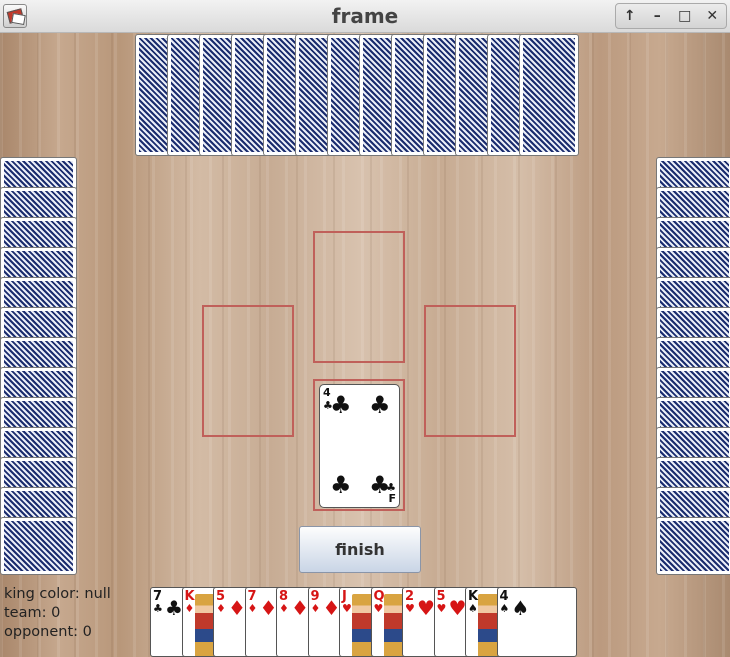 Image resolution: width=730 pixels, height=657 pixels. Describe the element at coordinates (536, 622) in the screenshot. I see `hand-card: ♠ 4 ♠` at that location.